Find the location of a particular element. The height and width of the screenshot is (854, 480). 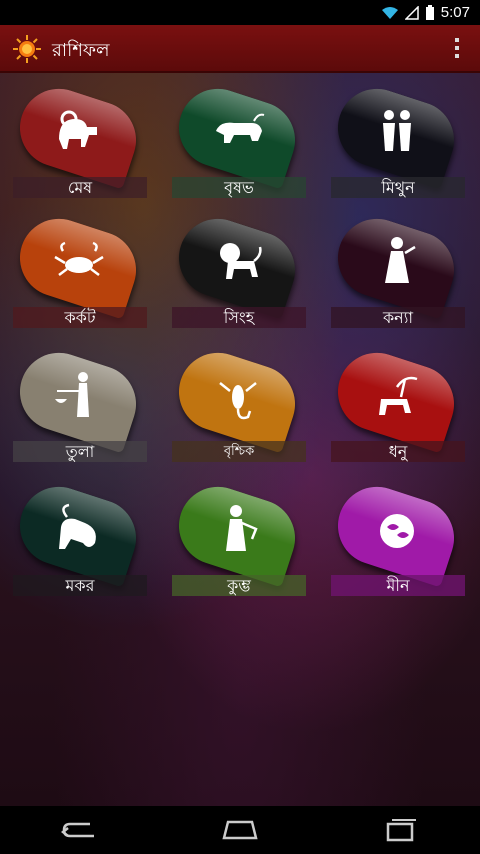

sign-label: মেষ is located at coordinates (80, 187).